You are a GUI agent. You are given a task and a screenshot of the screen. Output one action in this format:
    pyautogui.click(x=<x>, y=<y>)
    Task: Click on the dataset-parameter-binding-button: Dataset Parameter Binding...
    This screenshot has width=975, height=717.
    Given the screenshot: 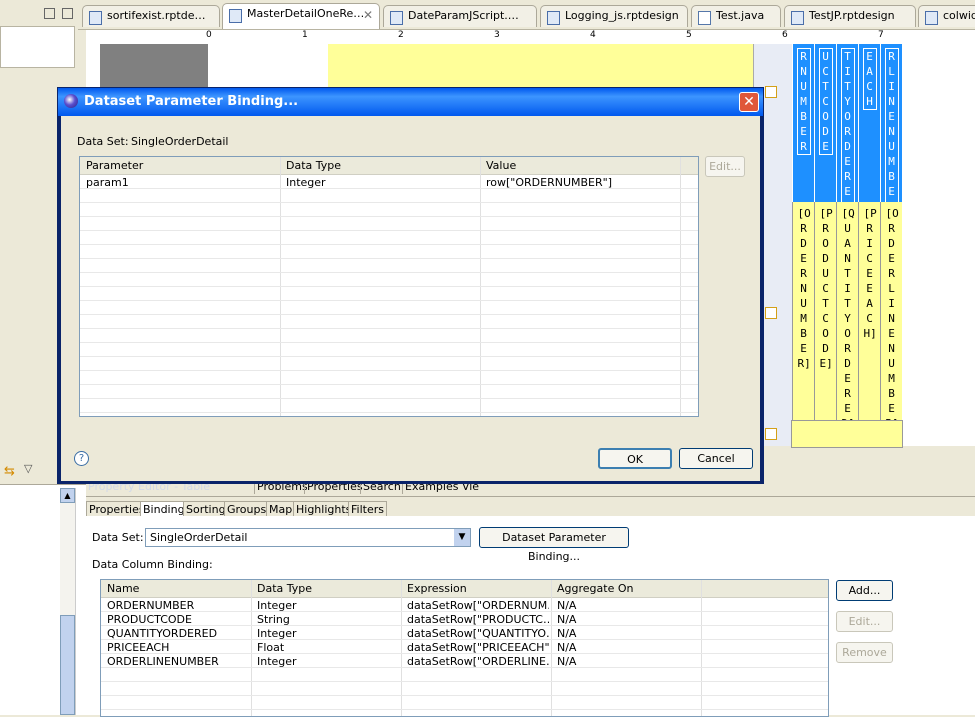 What is the action you would take?
    pyautogui.click(x=554, y=545)
    